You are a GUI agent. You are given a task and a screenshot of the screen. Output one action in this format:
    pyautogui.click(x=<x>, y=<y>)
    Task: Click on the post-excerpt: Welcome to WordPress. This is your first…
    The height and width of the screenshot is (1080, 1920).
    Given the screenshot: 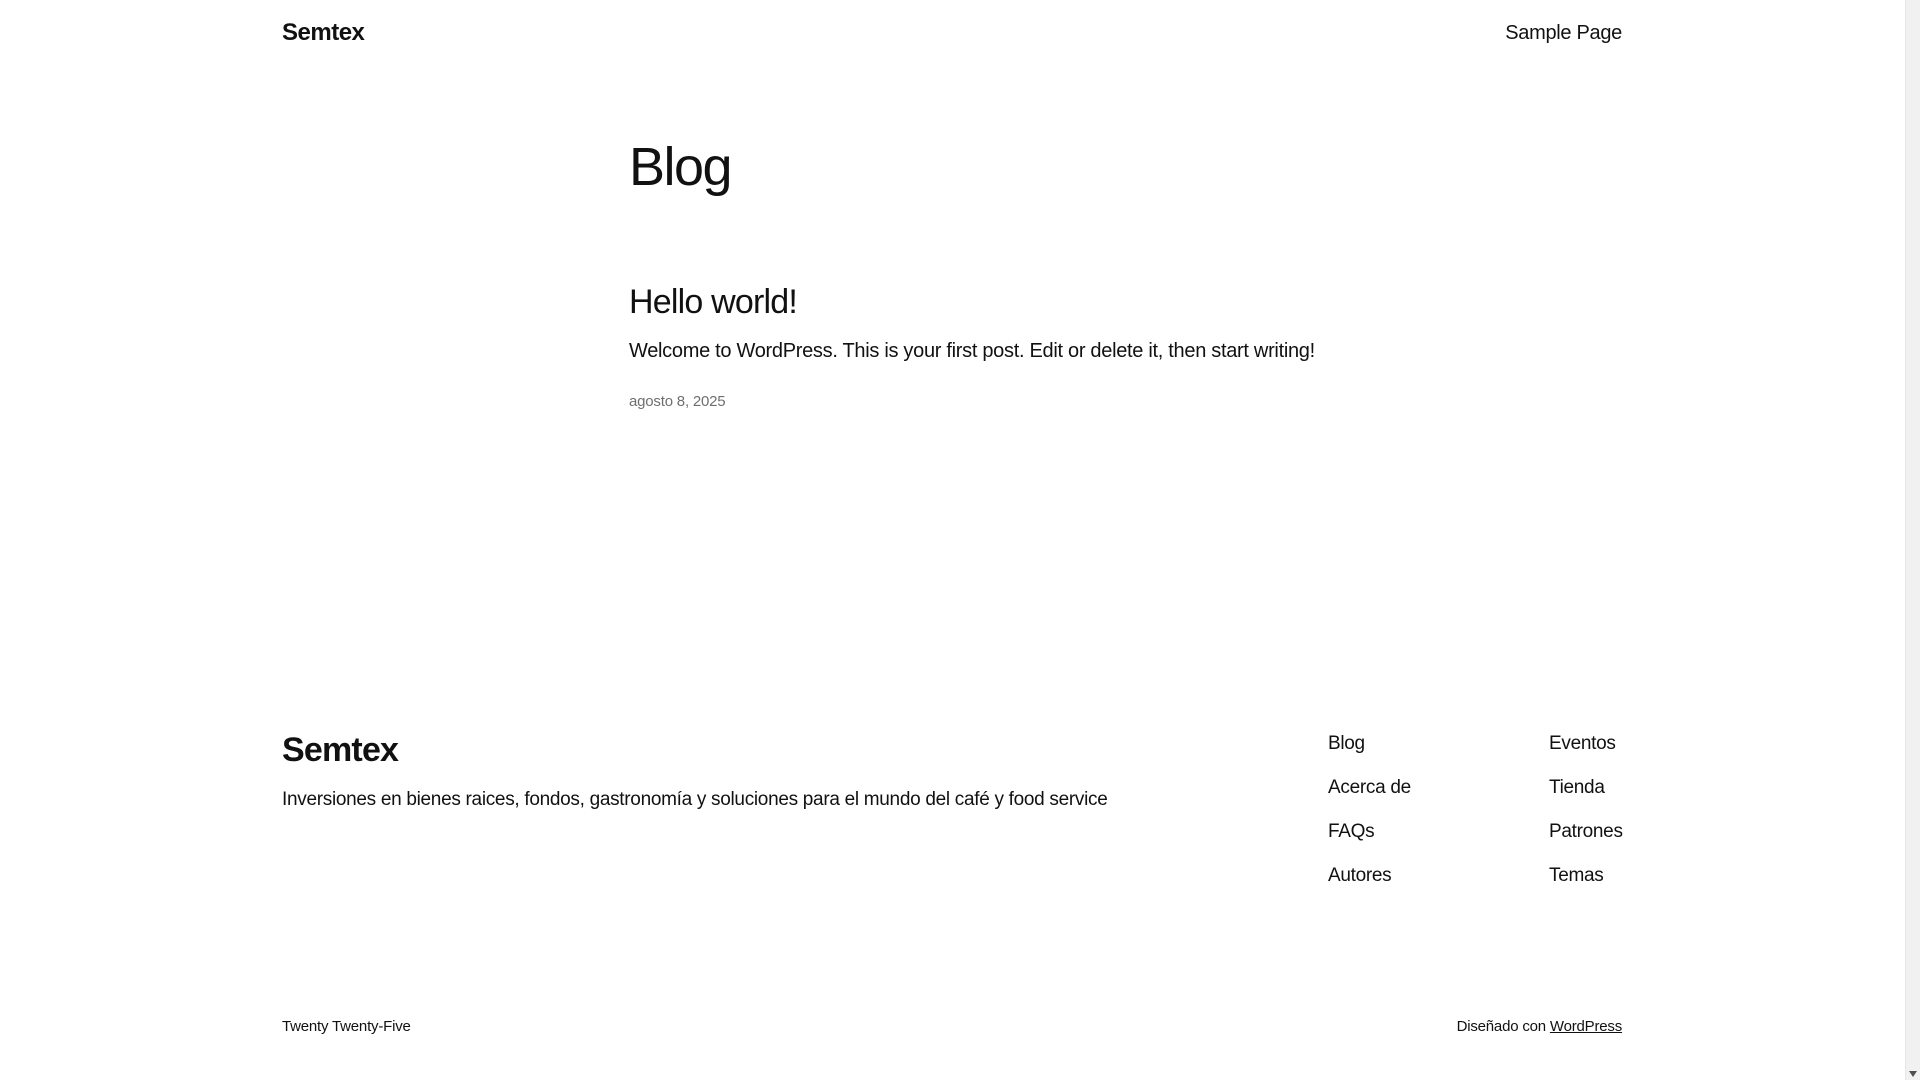 What is the action you would take?
    pyautogui.click(x=972, y=351)
    